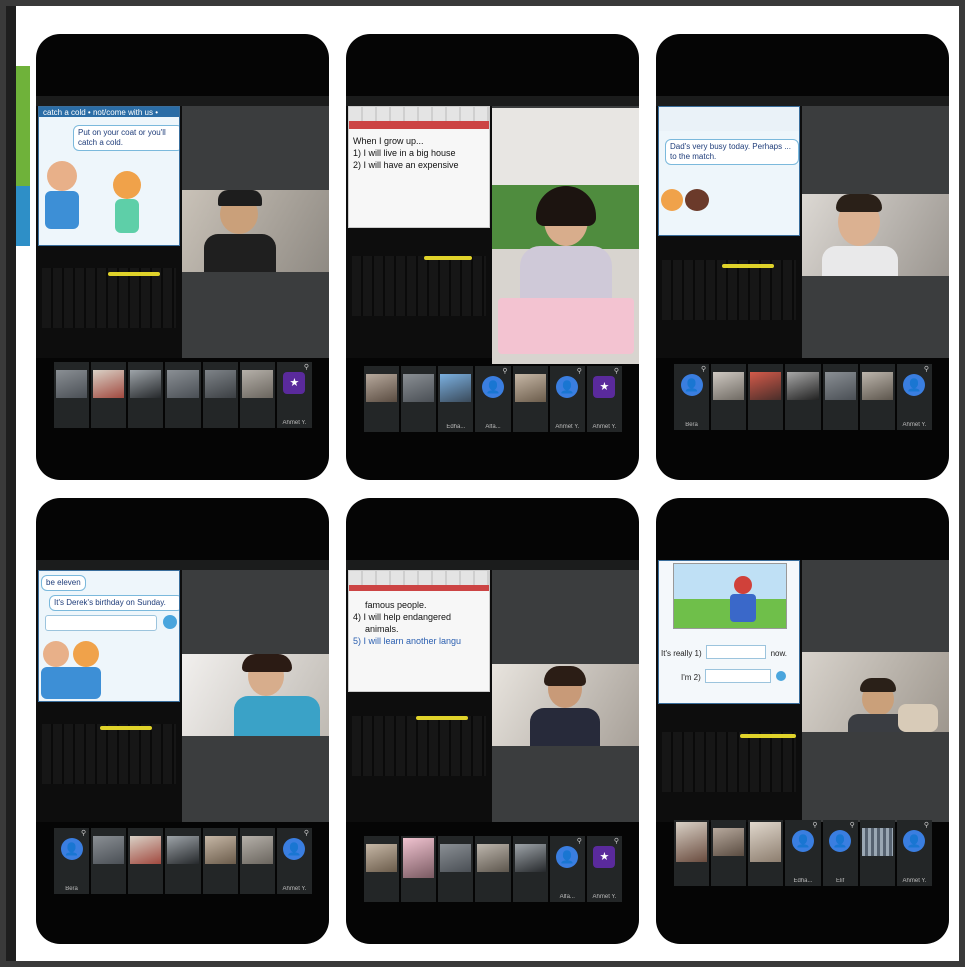 Image resolution: width=965 pixels, height=967 pixels. I want to click on slide-line: 1) I will live in a big house, so click(404, 153).